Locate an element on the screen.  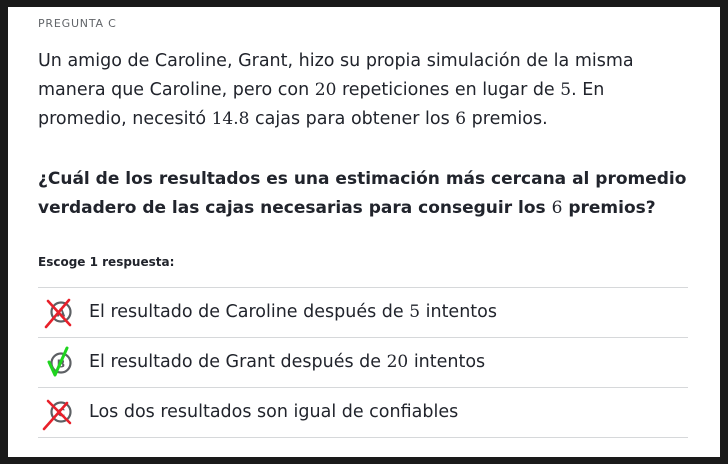
math-number-5: 5 is located at coordinates (566, 90).